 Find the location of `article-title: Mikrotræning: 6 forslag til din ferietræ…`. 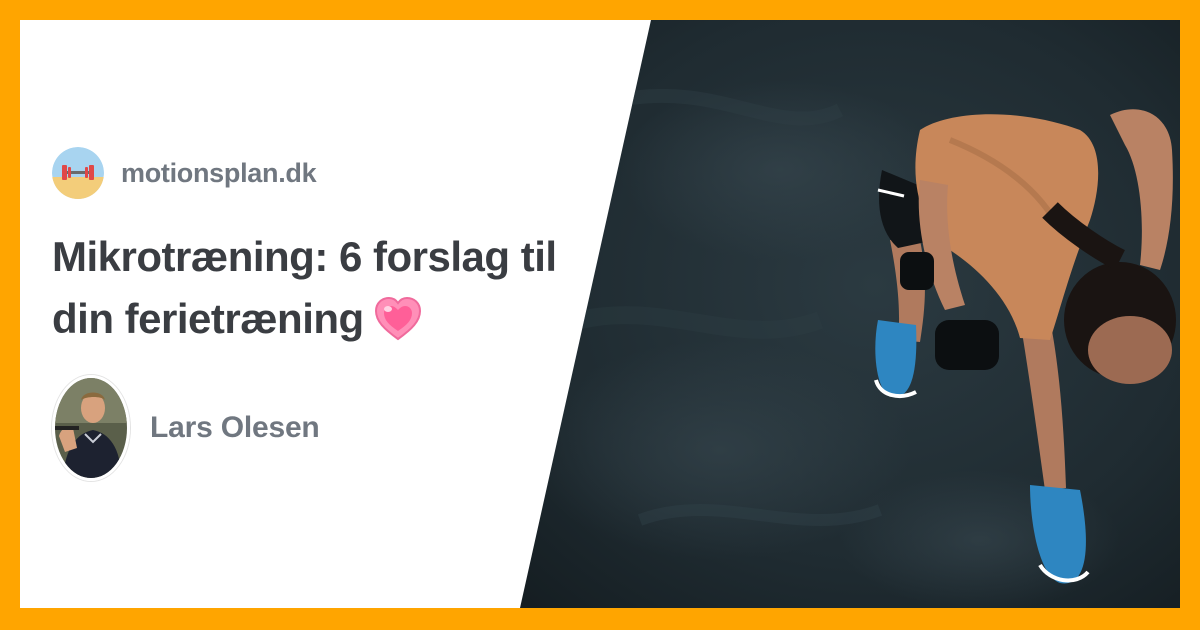

article-title: Mikrotræning: 6 forslag til din ferietræ… is located at coordinates (322, 288).